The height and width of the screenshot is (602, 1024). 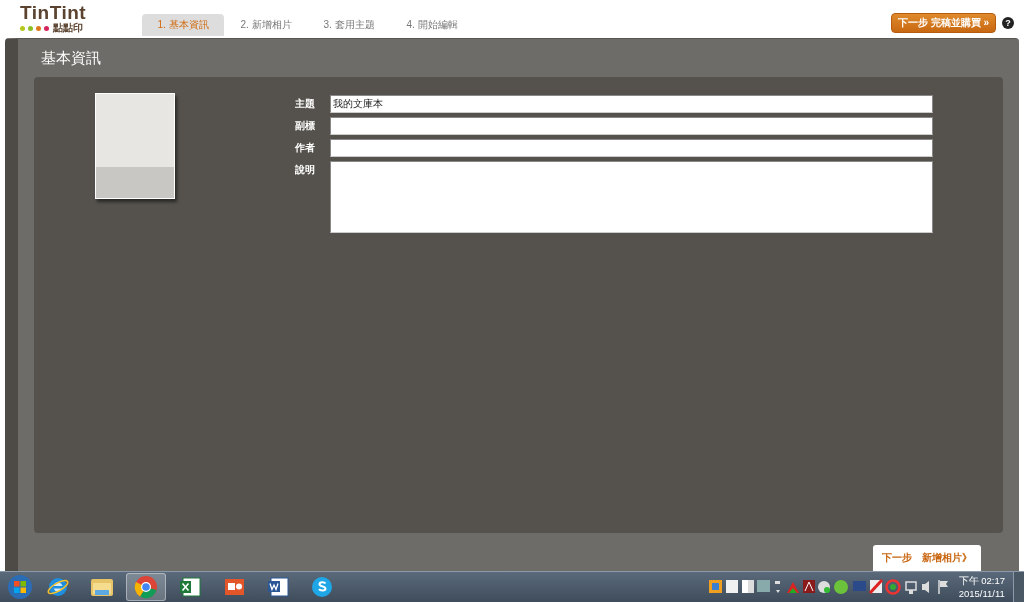 What do you see at coordinates (278, 587) in the screenshot?
I see `document-icon` at bounding box center [278, 587].